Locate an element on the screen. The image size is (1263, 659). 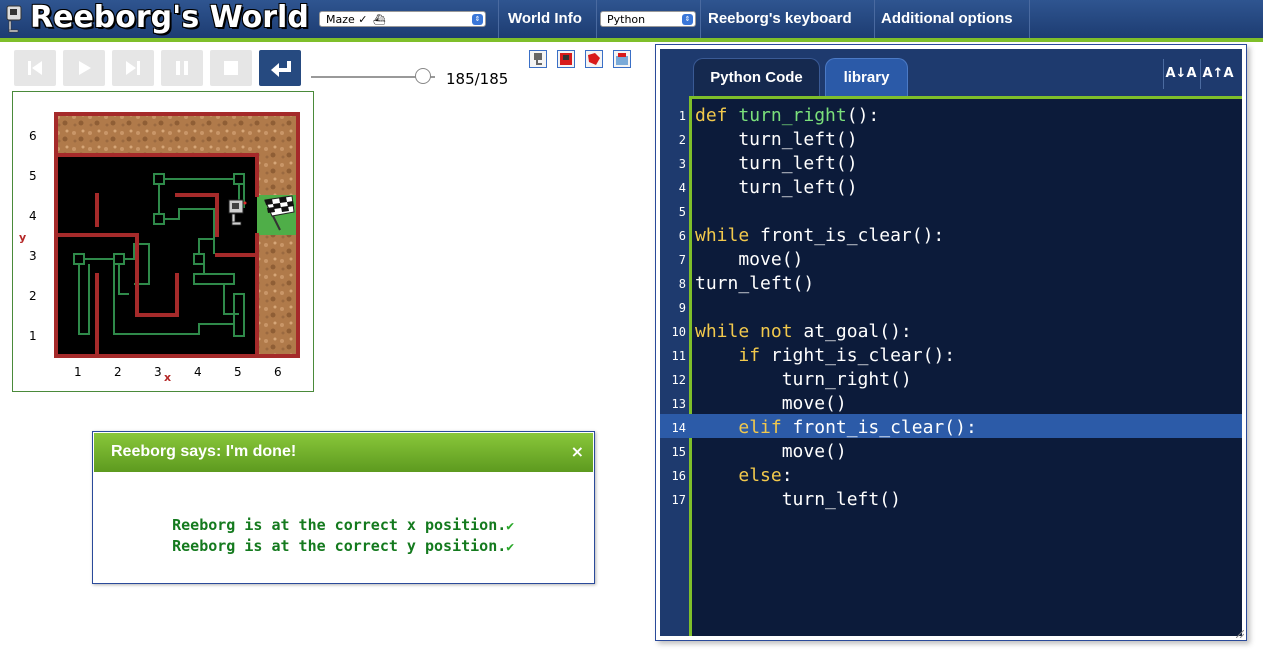
line-number: 12 is located at coordinates (678, 380).